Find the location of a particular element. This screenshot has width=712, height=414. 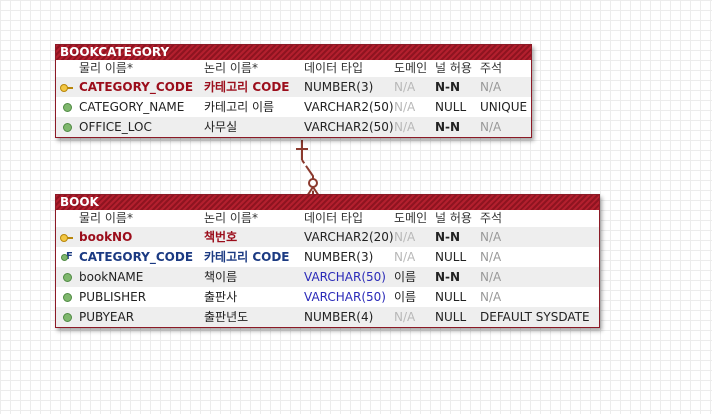

physical-name: PUBLISHER is located at coordinates (113, 297).